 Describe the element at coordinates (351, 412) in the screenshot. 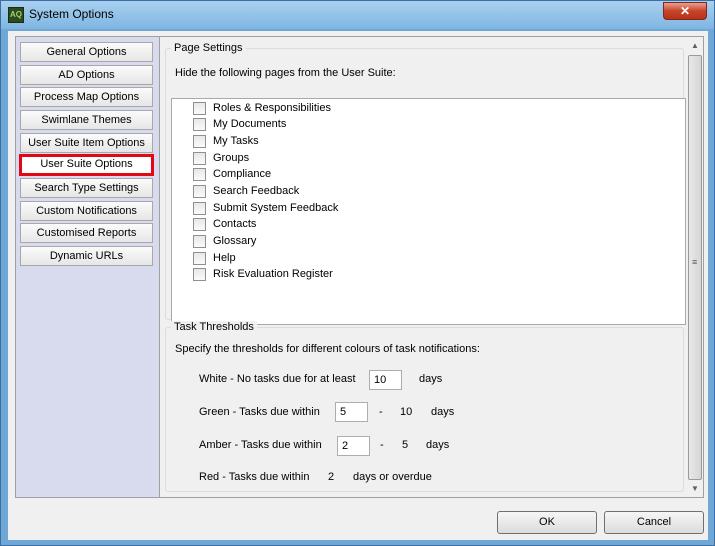

I see `green-threshold-input: 5` at that location.